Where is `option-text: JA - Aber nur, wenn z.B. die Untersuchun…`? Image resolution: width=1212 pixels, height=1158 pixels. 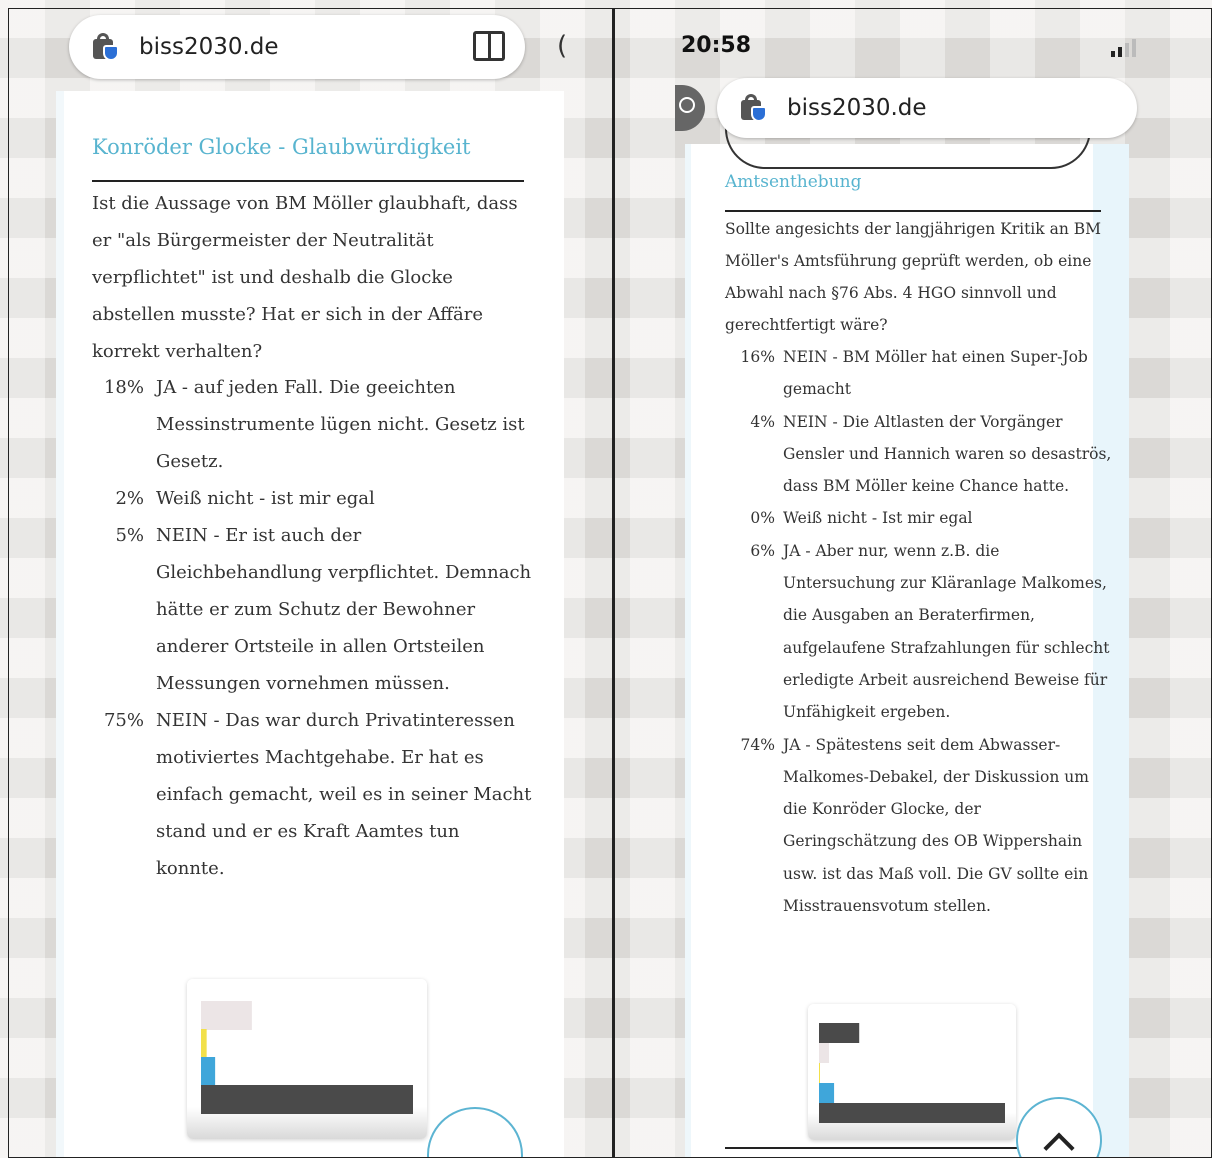 option-text: JA - Aber nur, wenn z.B. die Untersuchun… is located at coordinates (946, 631).